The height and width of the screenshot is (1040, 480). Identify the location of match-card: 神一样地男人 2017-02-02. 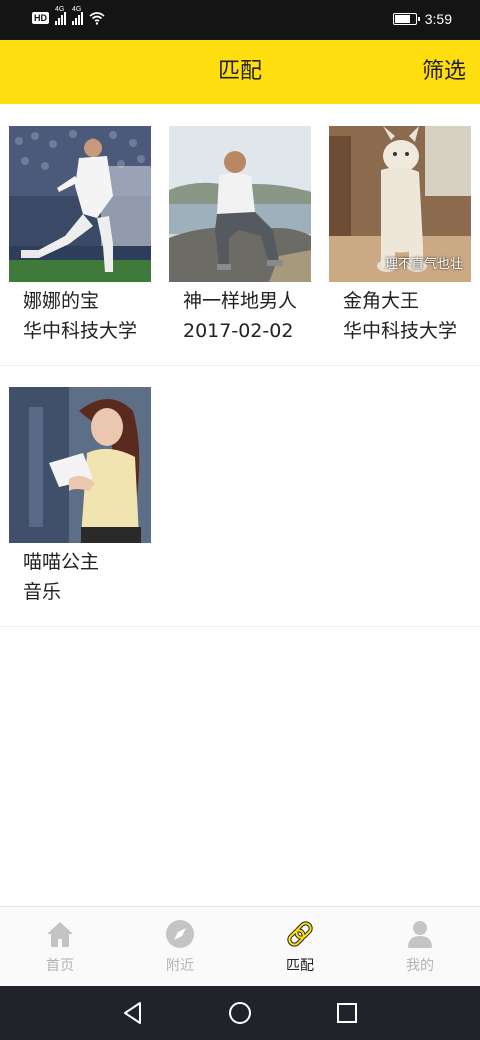
(240, 236).